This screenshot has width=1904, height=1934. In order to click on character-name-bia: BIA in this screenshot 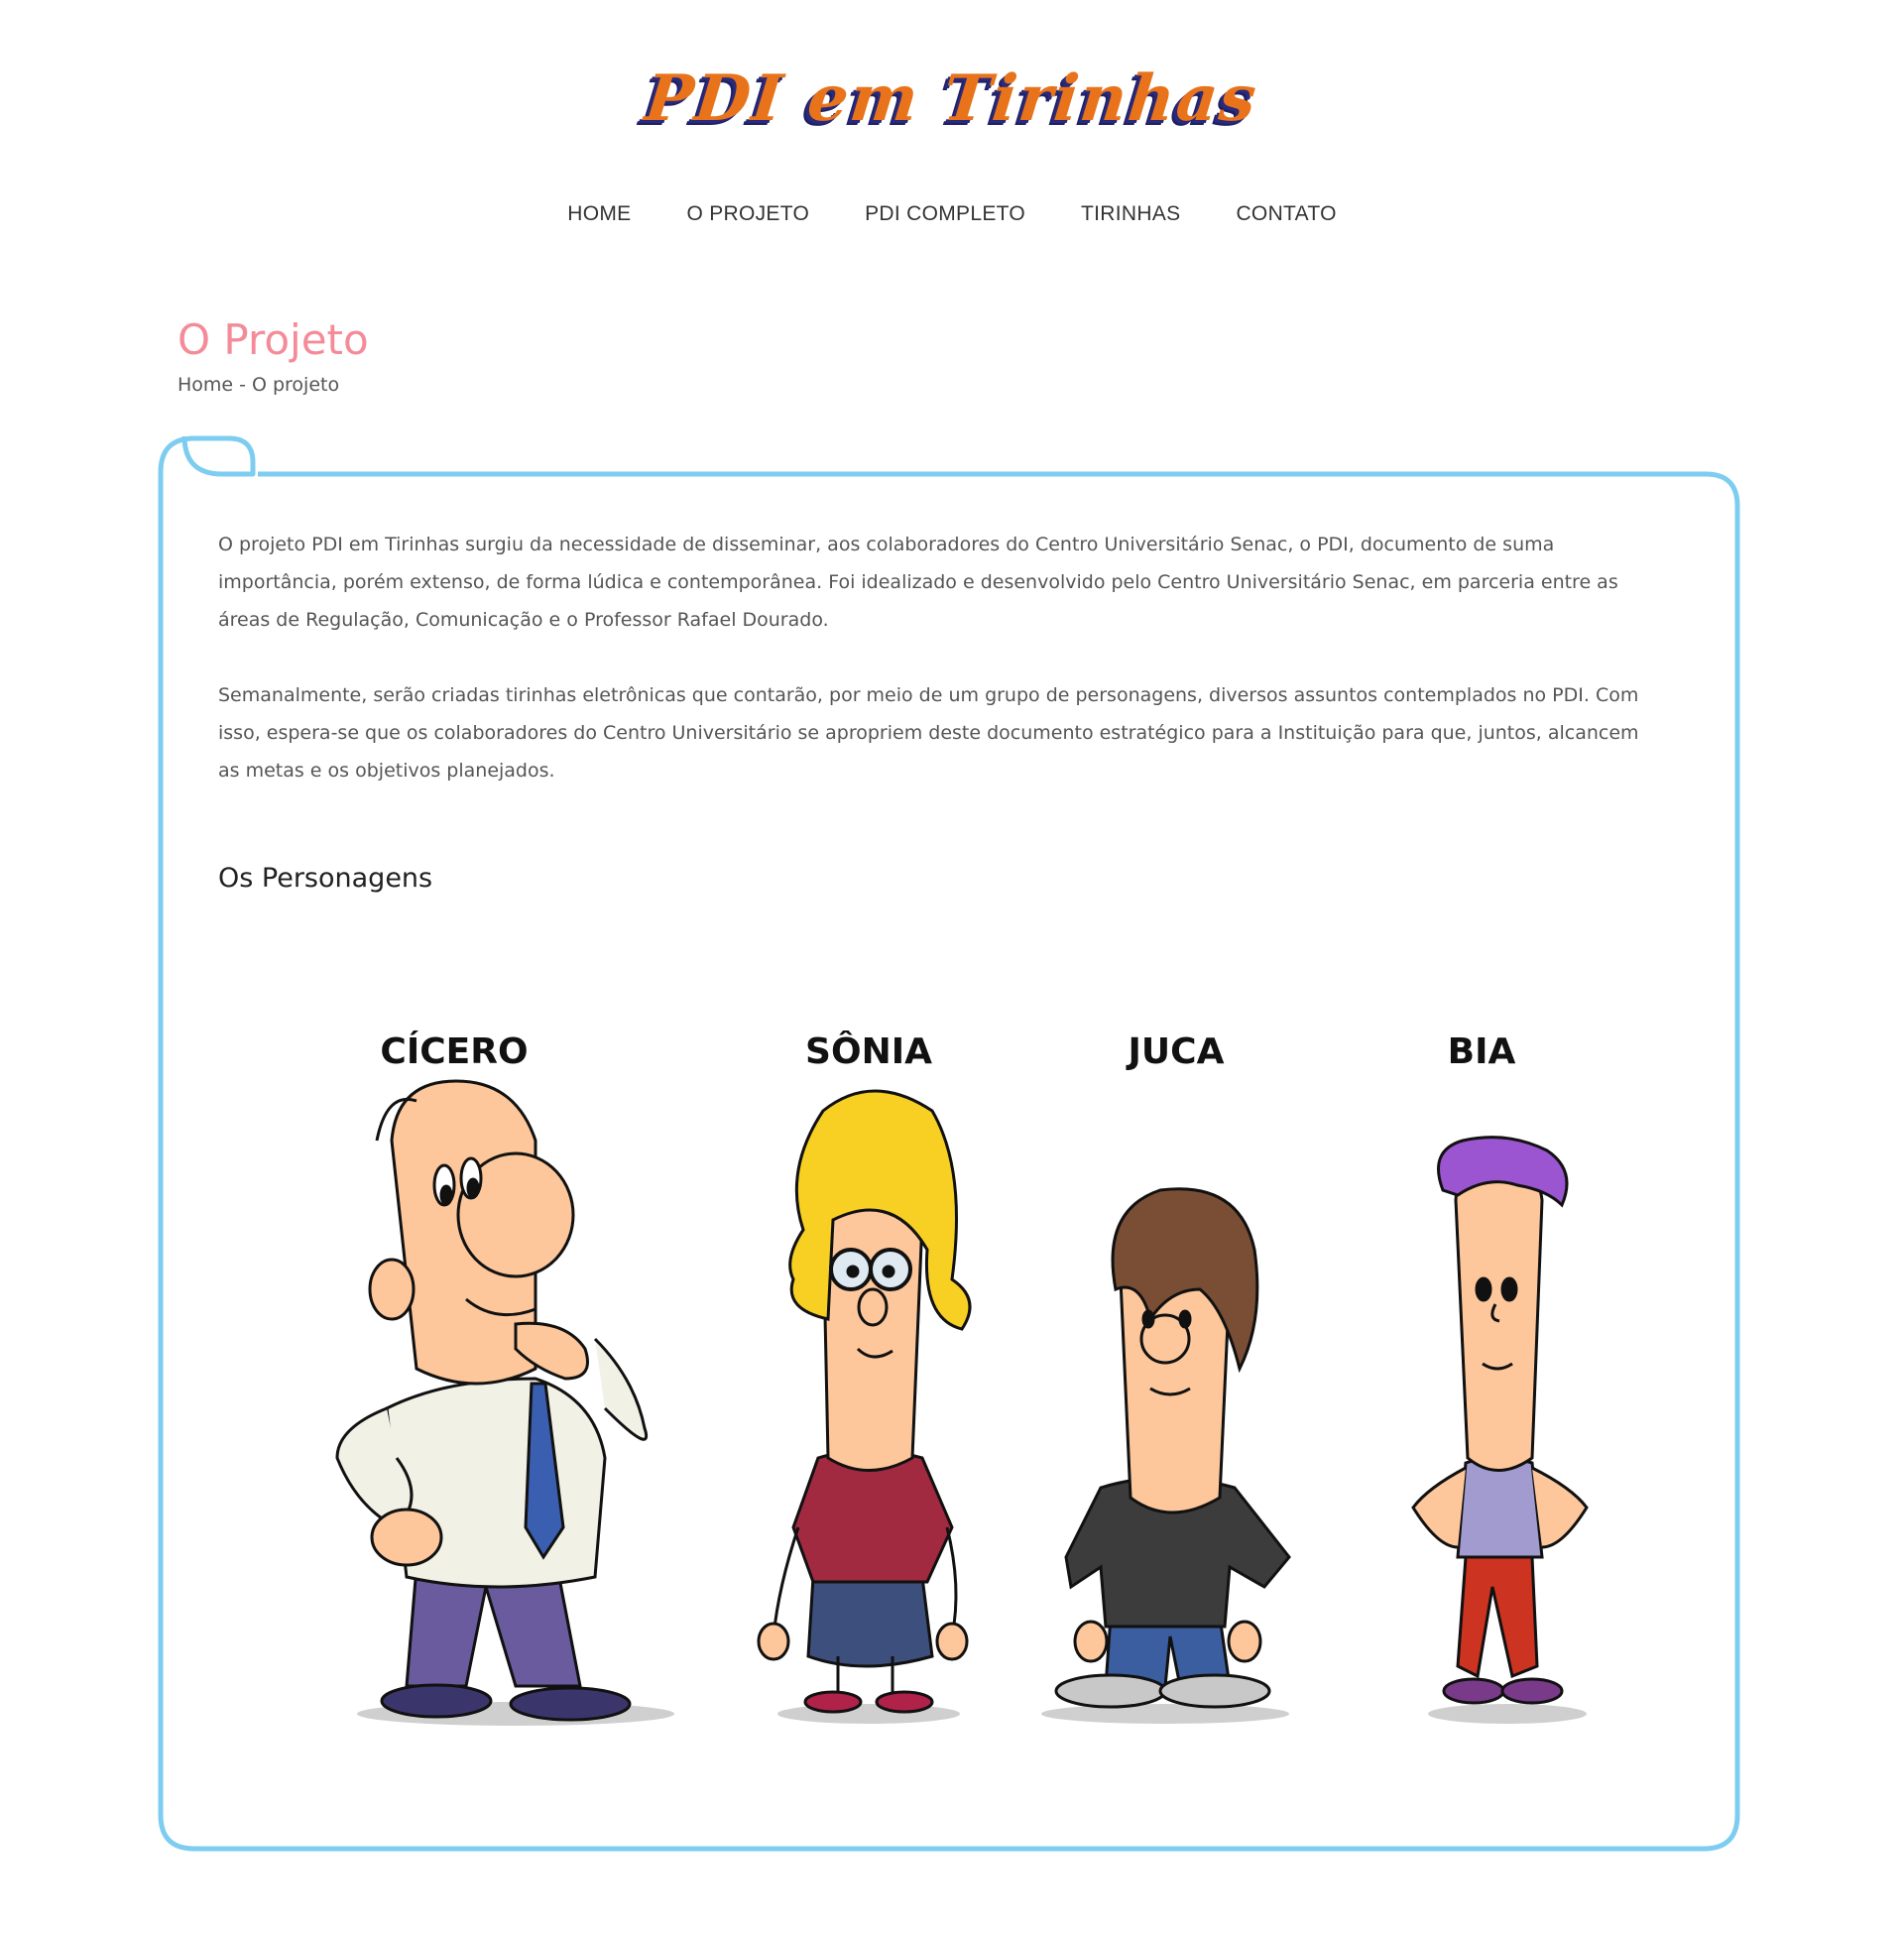, I will do `click(1482, 1051)`.